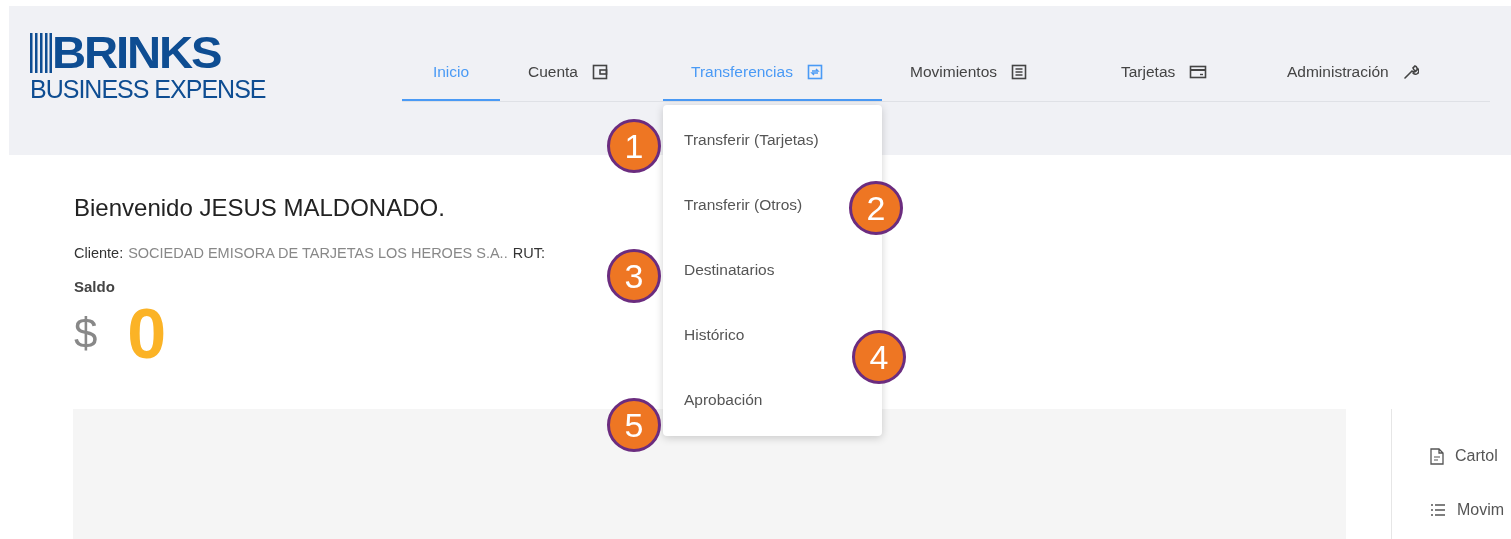 This screenshot has width=1511, height=539. What do you see at coordinates (600, 72) in the screenshot?
I see `wallet-icon` at bounding box center [600, 72].